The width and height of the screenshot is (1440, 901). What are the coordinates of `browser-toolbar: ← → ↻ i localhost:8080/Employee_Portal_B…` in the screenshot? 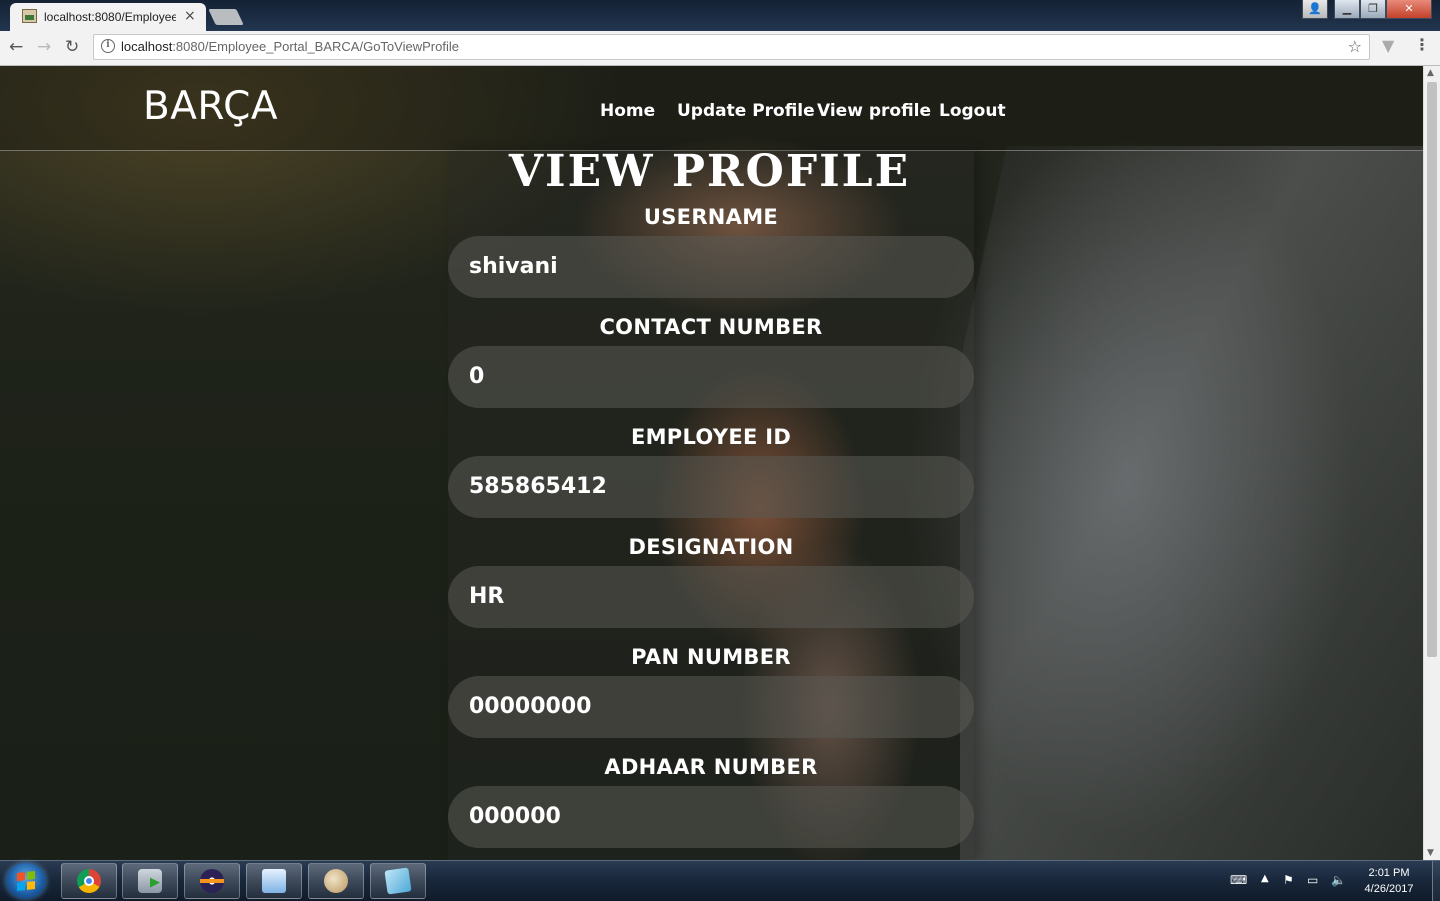 It's located at (720, 48).